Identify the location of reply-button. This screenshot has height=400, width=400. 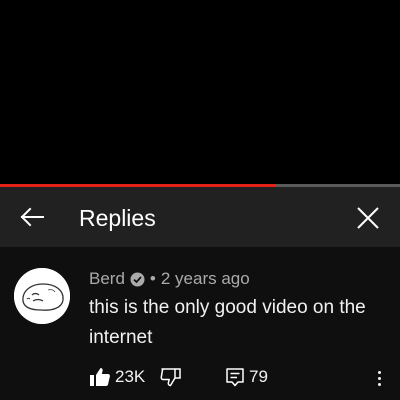
(235, 377).